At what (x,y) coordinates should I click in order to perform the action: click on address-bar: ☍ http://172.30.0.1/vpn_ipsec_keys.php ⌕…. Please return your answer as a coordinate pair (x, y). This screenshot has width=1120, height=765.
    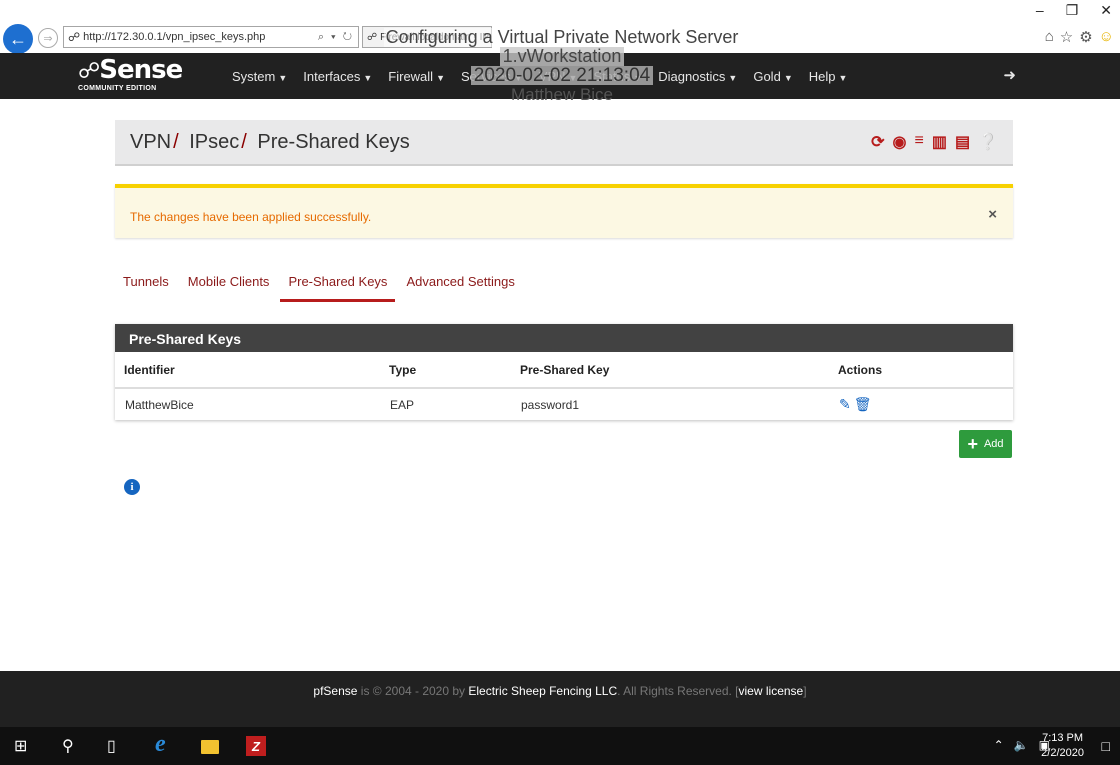
    Looking at the image, I should click on (211, 37).